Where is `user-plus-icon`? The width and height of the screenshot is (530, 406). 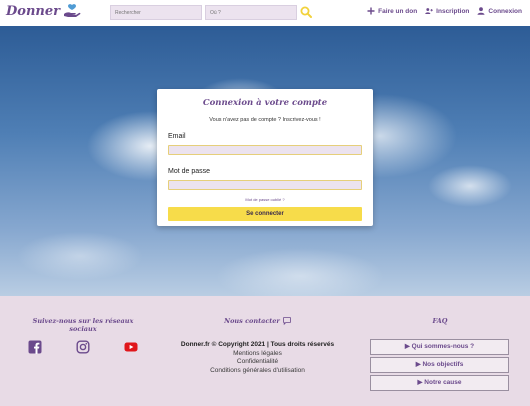 user-plus-icon is located at coordinates (429, 11).